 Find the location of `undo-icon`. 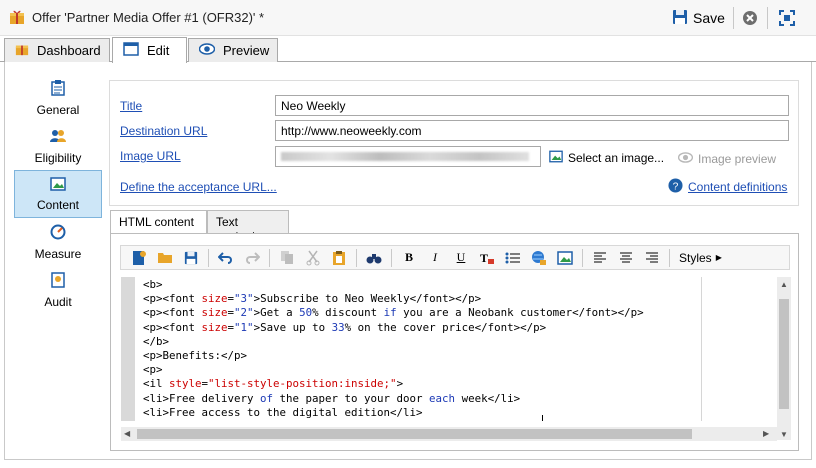

undo-icon is located at coordinates (226, 258).